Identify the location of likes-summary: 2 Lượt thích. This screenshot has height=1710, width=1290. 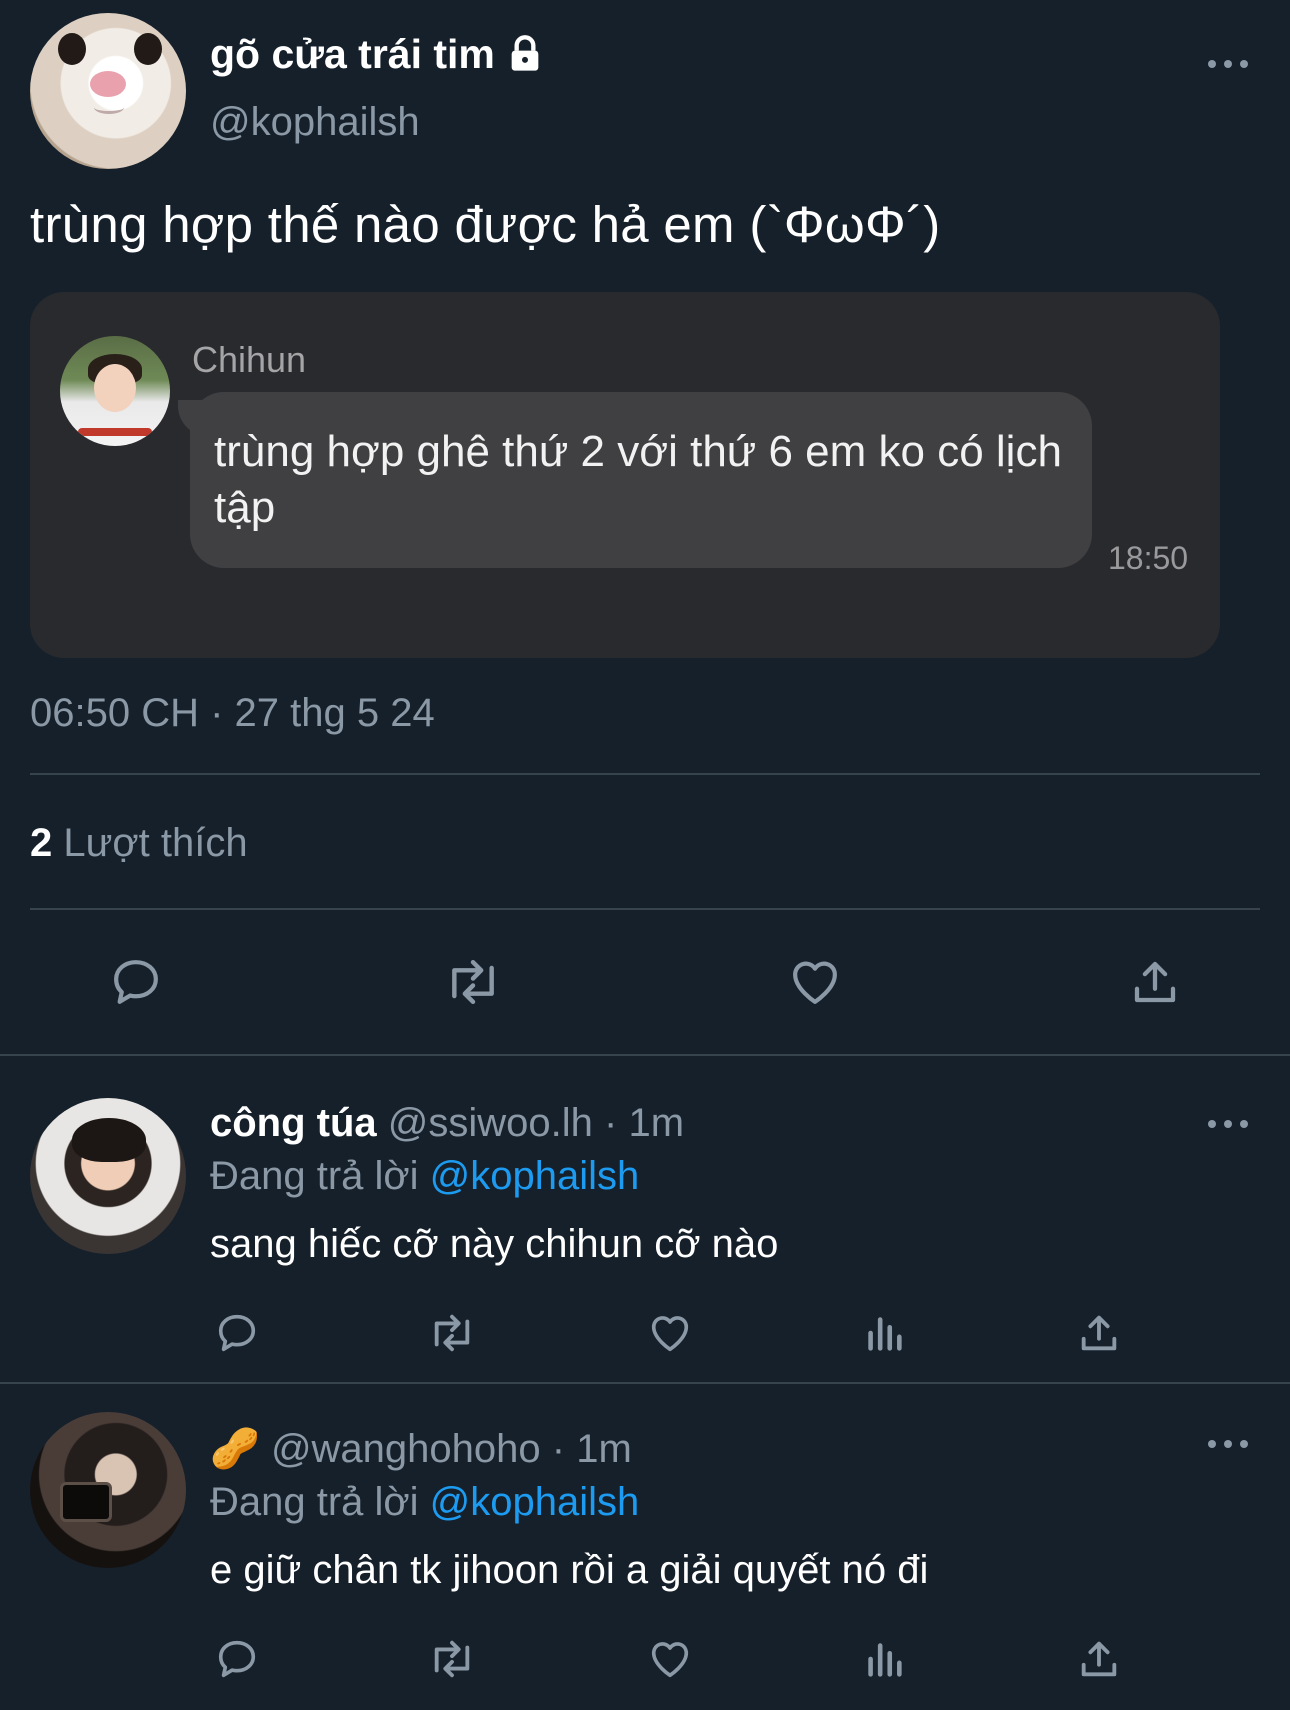
(139, 843).